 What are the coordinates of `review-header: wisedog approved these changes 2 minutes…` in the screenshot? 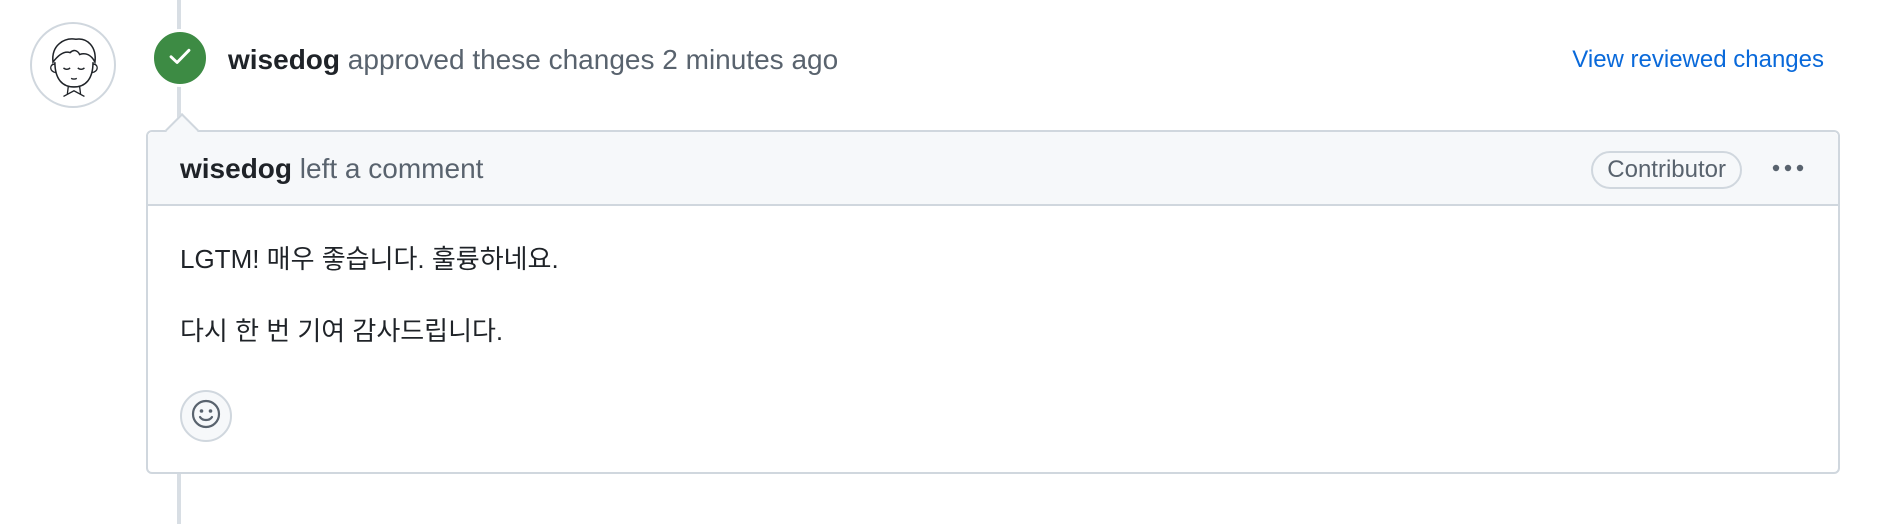 It's located at (533, 60).